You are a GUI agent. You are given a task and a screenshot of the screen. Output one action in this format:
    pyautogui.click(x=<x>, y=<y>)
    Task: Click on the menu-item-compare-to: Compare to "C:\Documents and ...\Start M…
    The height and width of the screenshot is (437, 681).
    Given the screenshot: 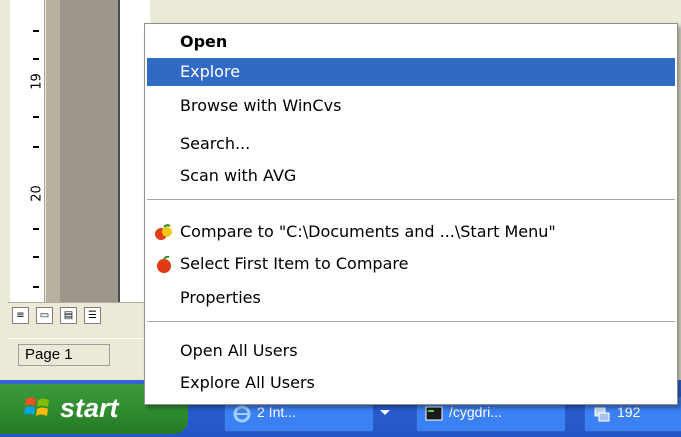 What is the action you would take?
    pyautogui.click(x=411, y=232)
    